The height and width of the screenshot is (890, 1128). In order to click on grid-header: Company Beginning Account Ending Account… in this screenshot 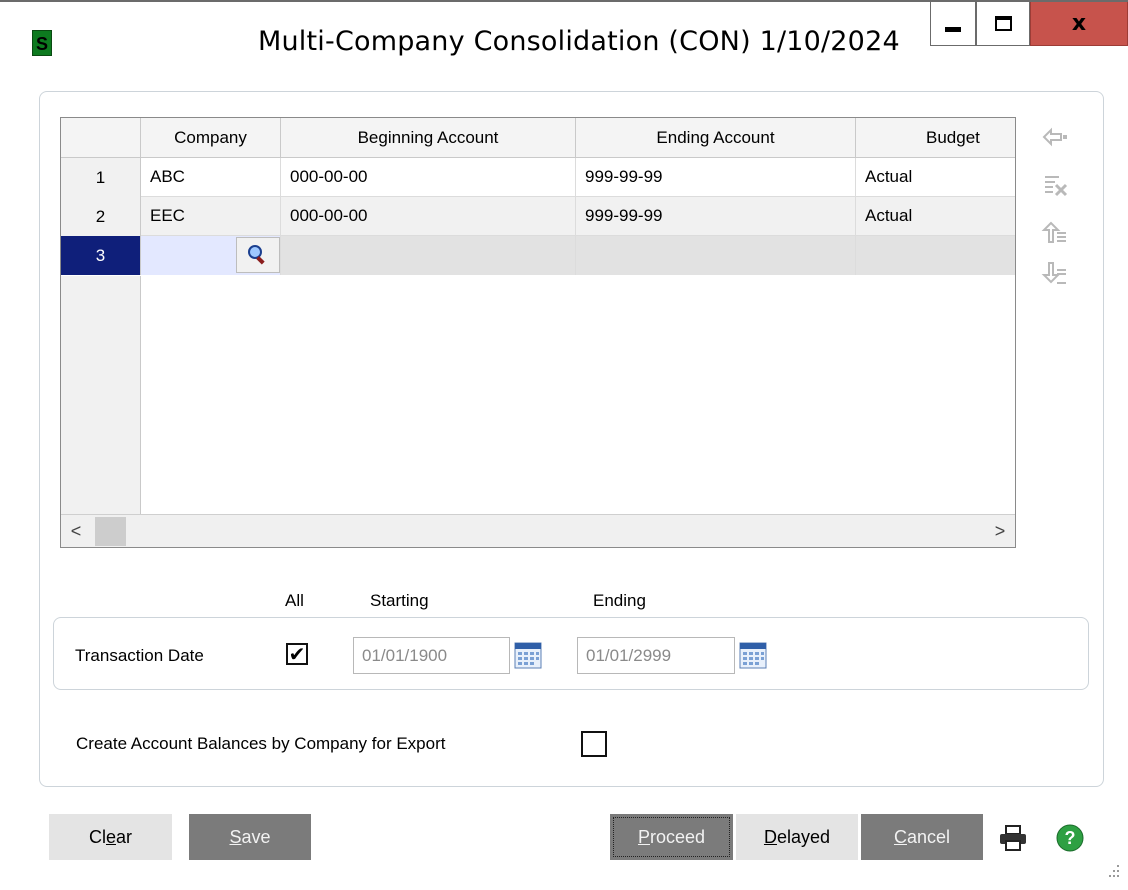, I will do `click(538, 138)`.